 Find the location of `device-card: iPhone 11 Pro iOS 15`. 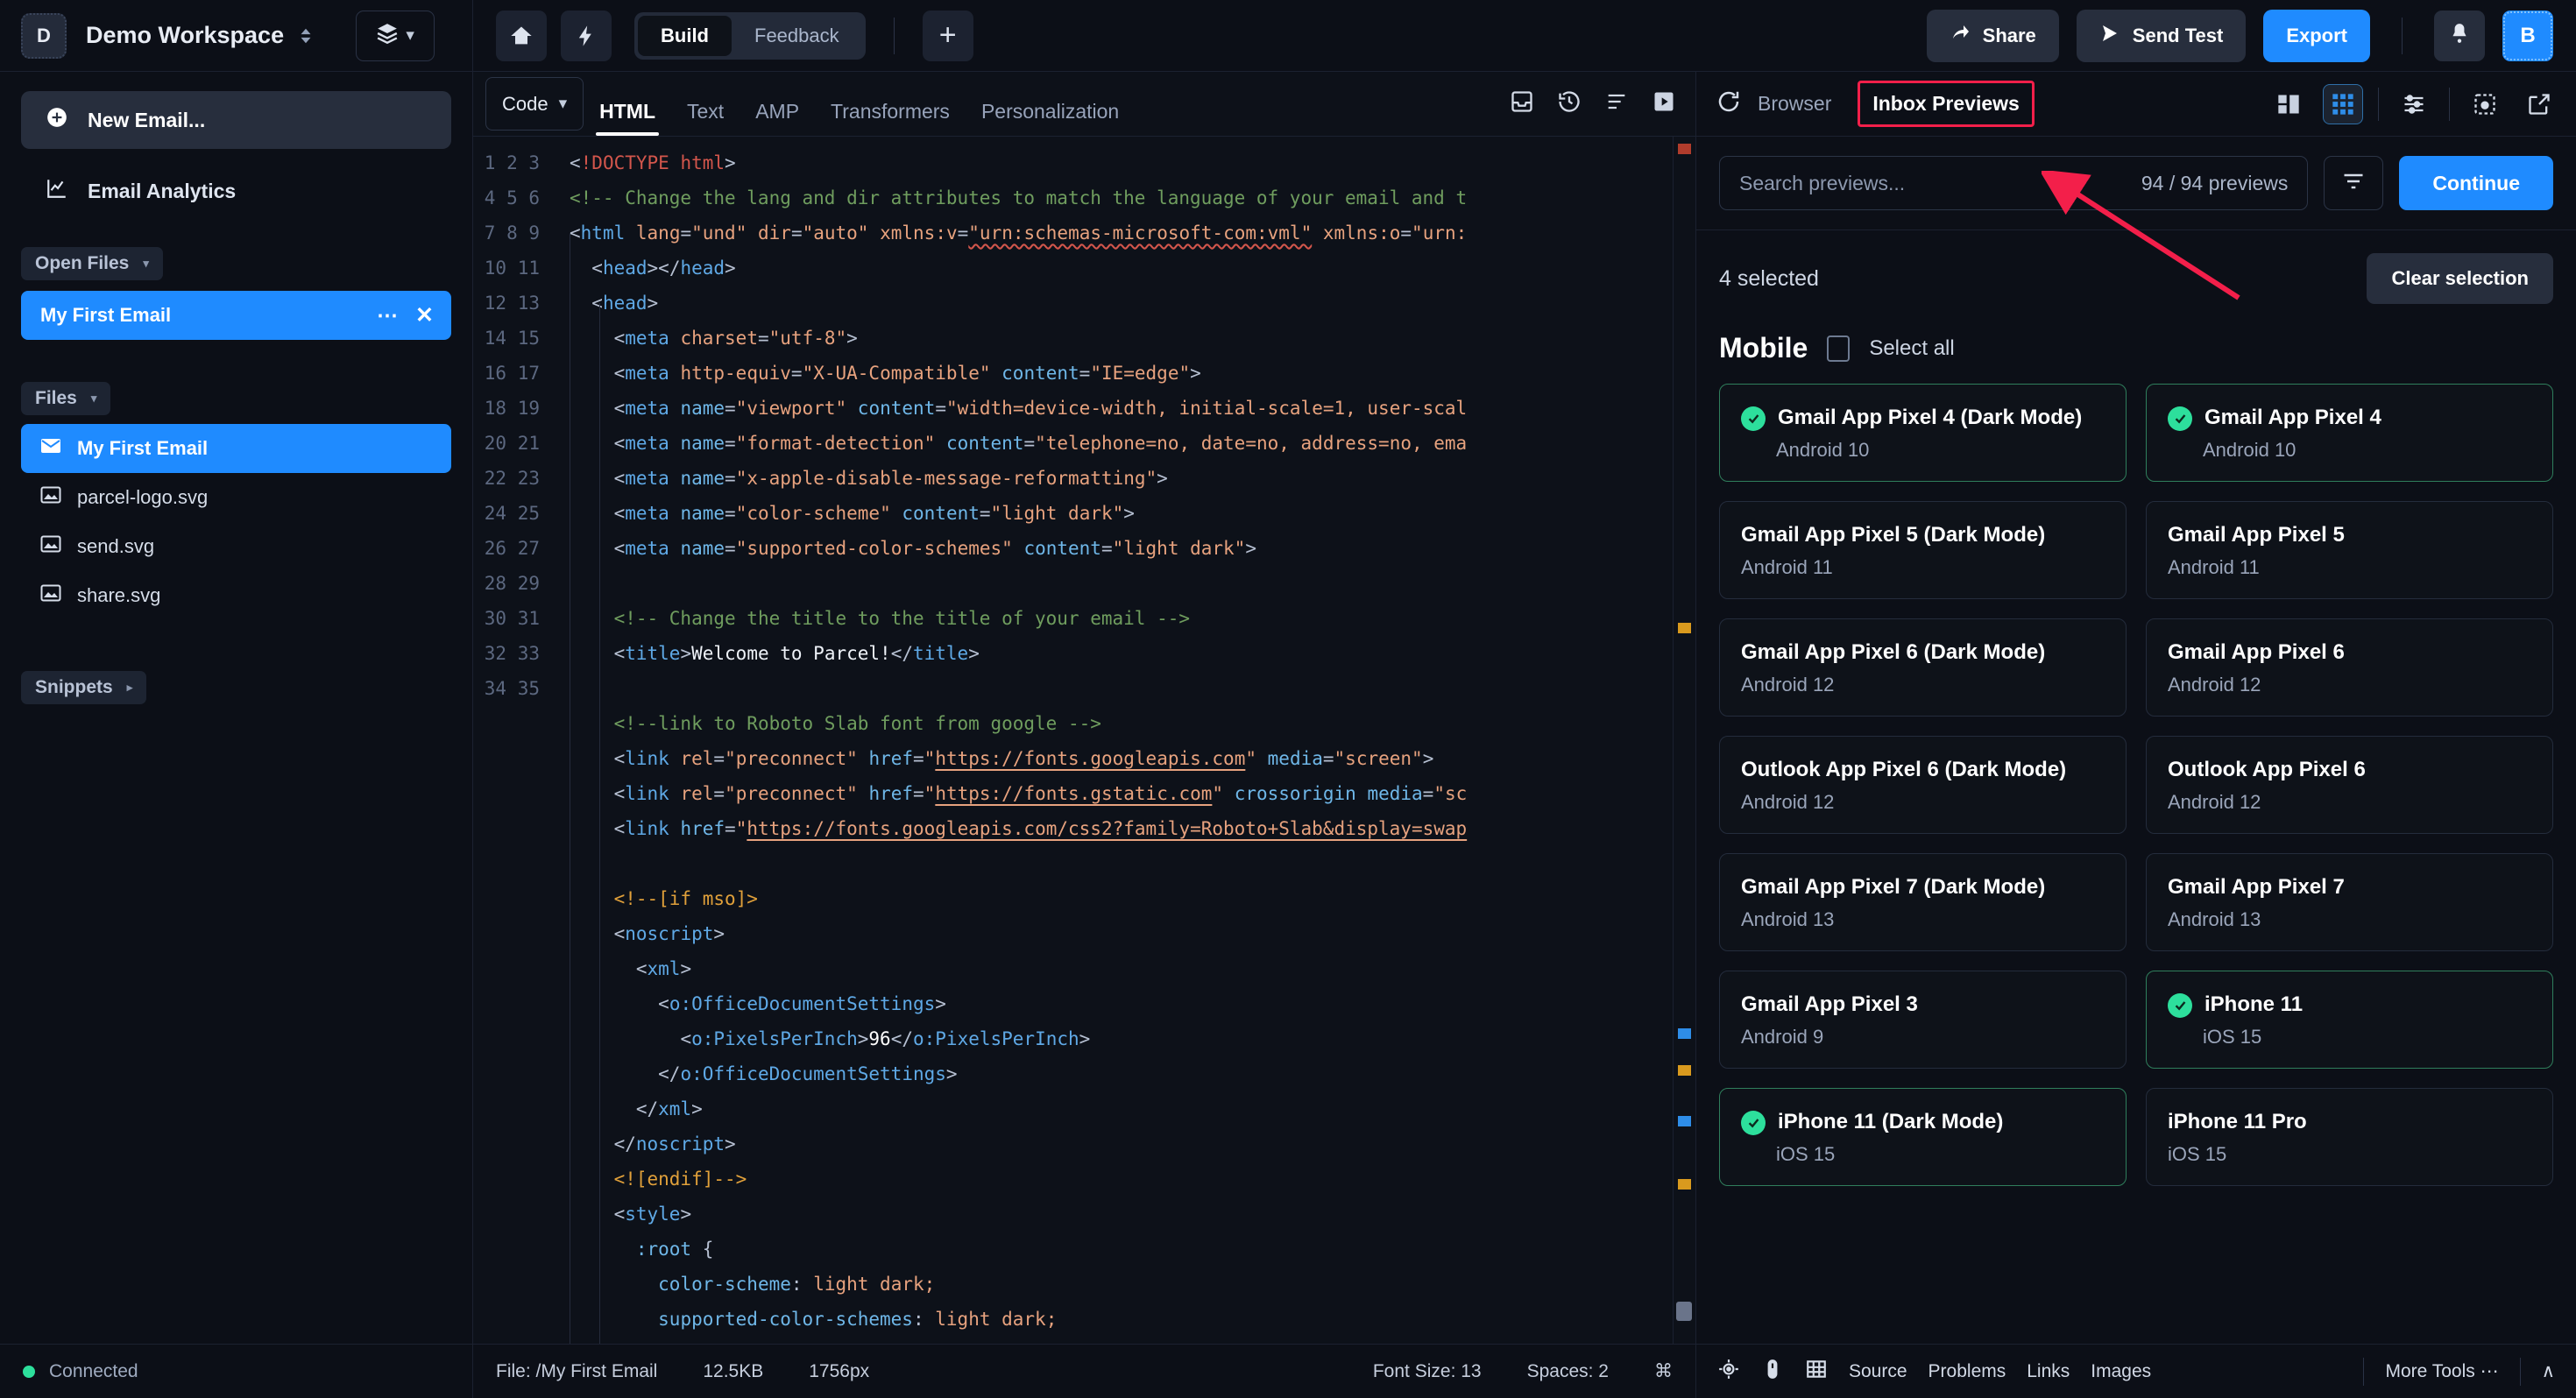

device-card: iPhone 11 Pro iOS 15 is located at coordinates (2349, 1137).